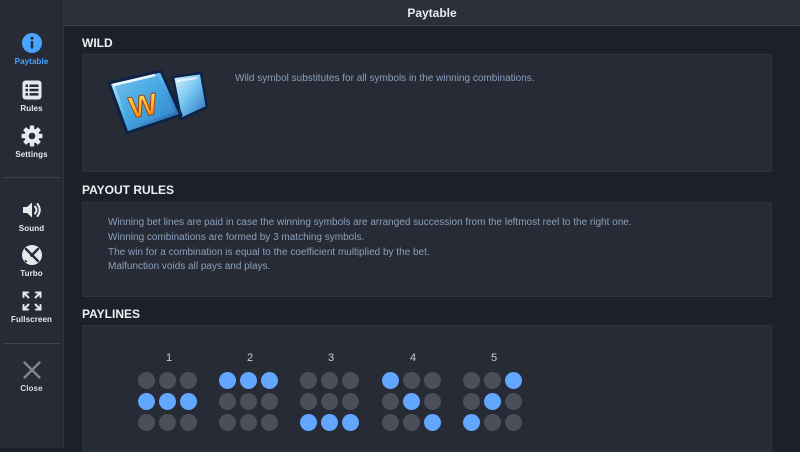 This screenshot has width=800, height=452. I want to click on sidebar-item-label: Sound, so click(31, 228).